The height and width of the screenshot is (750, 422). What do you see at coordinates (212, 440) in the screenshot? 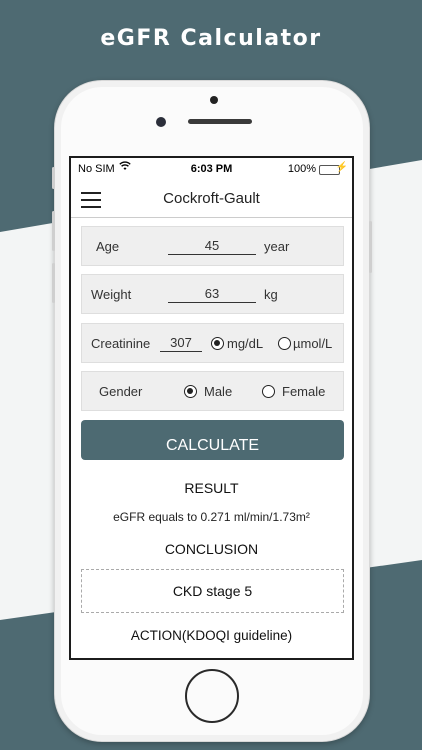
I see `calculate-button: CALCULATE` at bounding box center [212, 440].